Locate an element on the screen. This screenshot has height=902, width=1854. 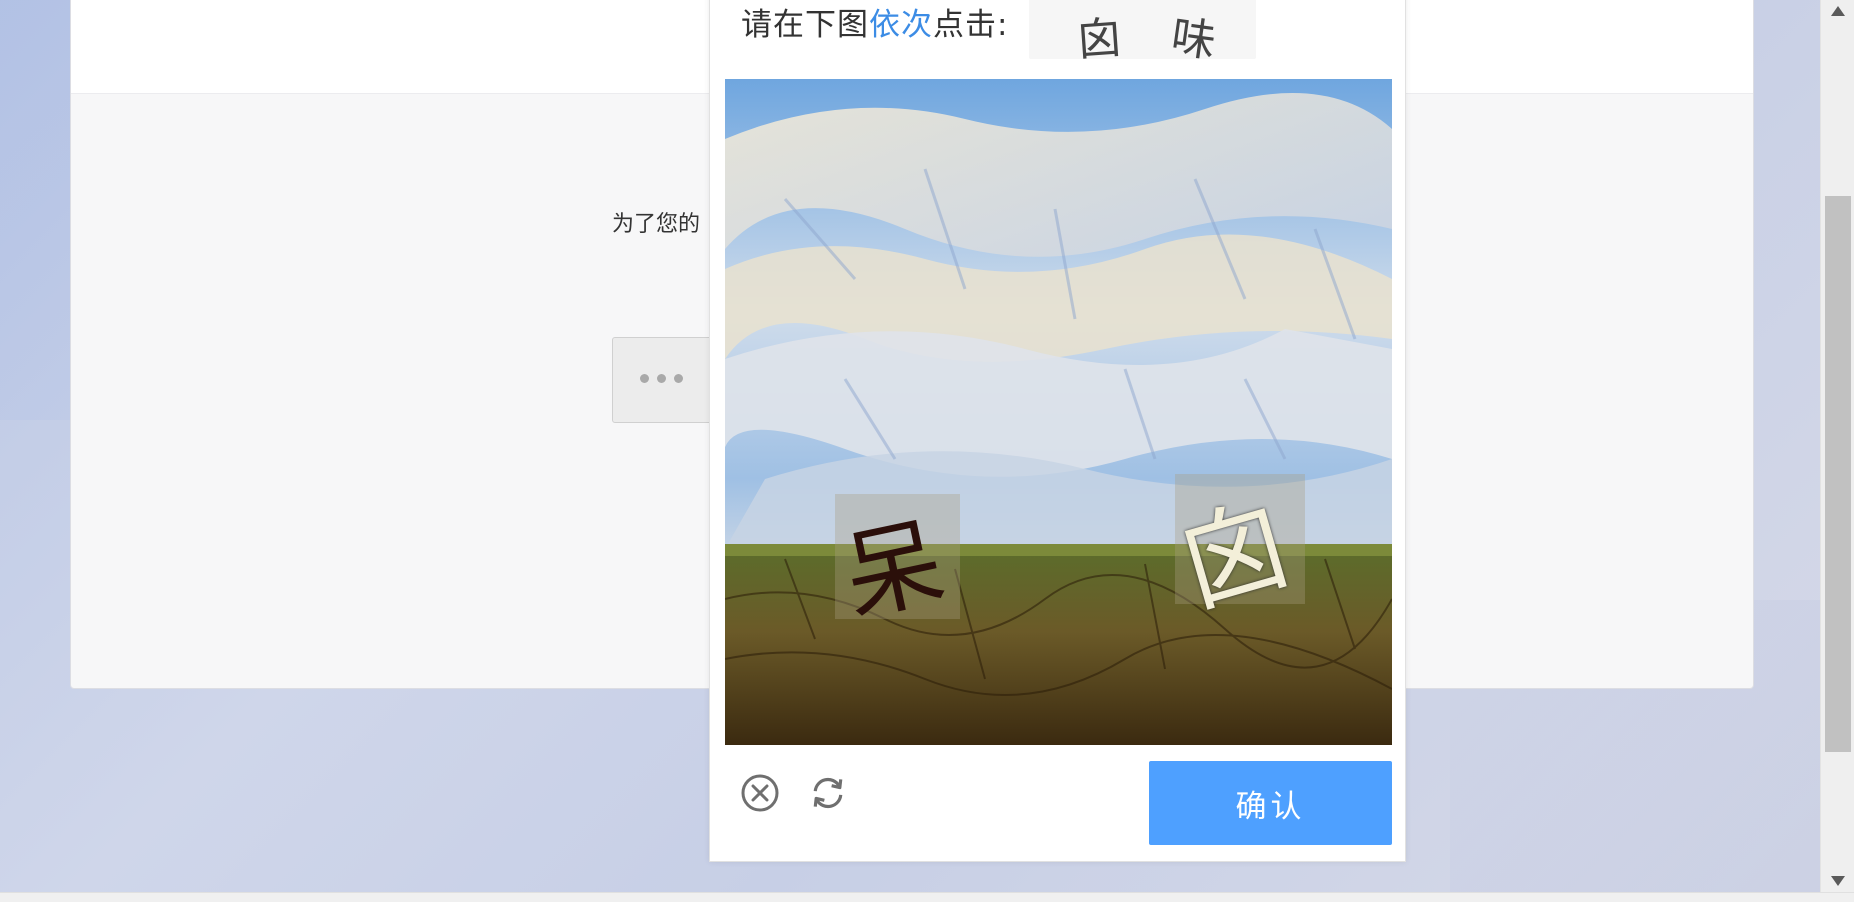
captcha-tools is located at coordinates (794, 793).